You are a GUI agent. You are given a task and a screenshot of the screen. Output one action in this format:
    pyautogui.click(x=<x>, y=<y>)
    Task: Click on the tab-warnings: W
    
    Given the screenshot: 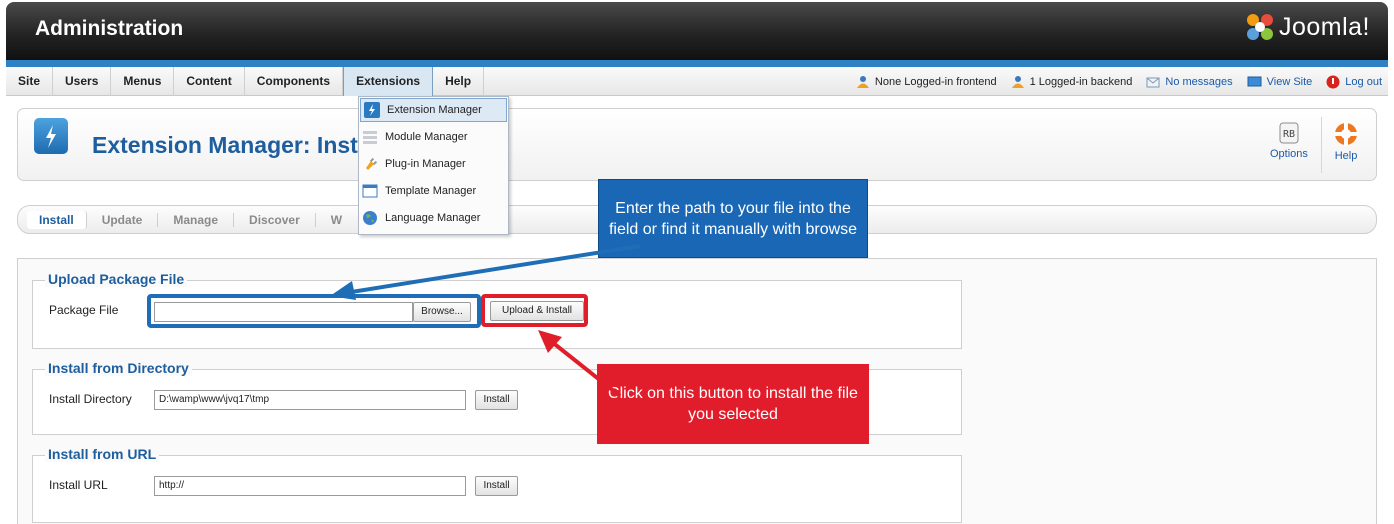 What is the action you would take?
    pyautogui.click(x=336, y=220)
    